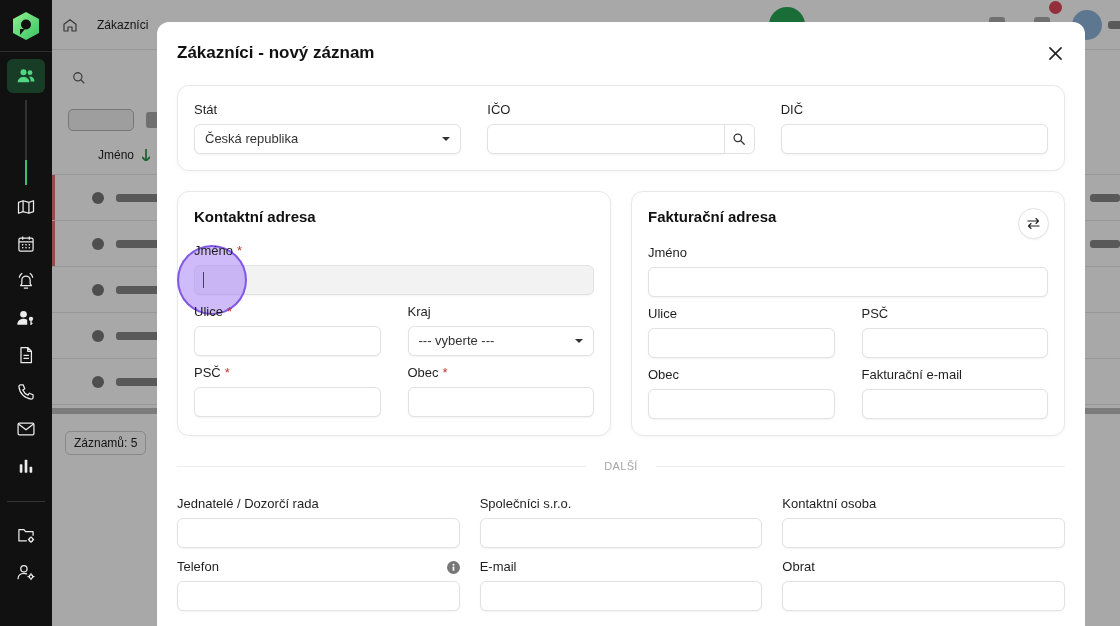 This screenshot has width=1120, height=626. What do you see at coordinates (101, 120) in the screenshot?
I see `filter-field` at bounding box center [101, 120].